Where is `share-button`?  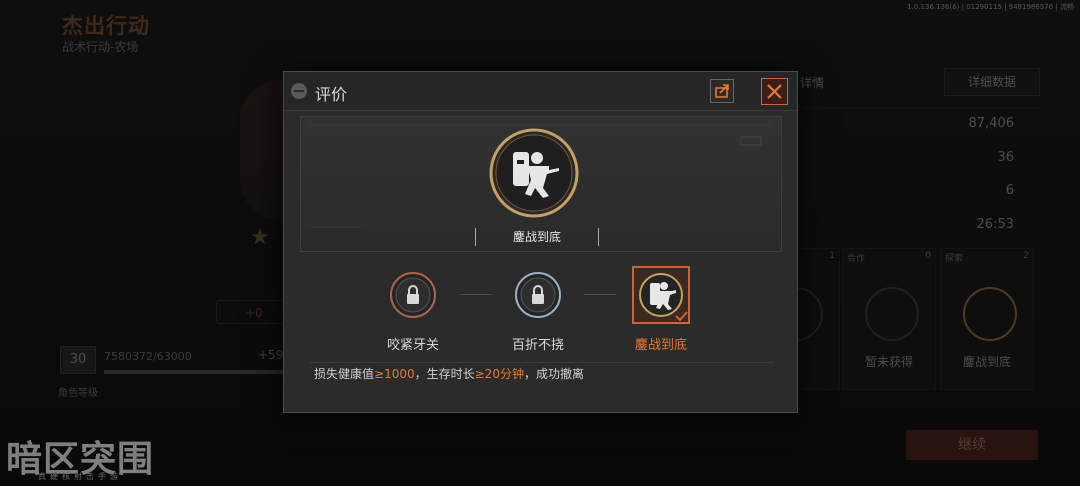
share-button is located at coordinates (722, 91).